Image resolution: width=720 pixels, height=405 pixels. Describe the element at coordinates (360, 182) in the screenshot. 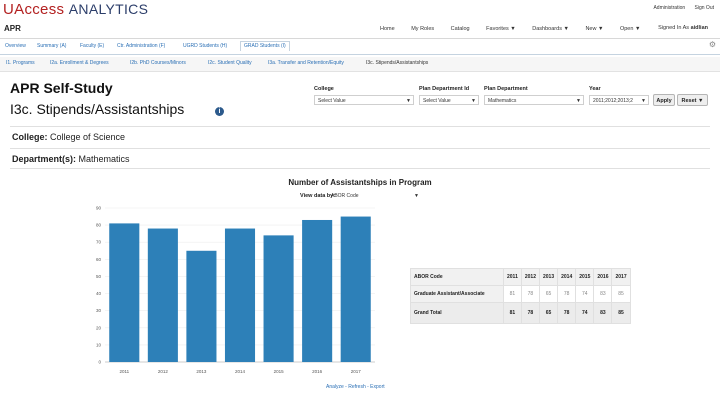

I see `chart-title: Number of Assistantships in Program` at that location.